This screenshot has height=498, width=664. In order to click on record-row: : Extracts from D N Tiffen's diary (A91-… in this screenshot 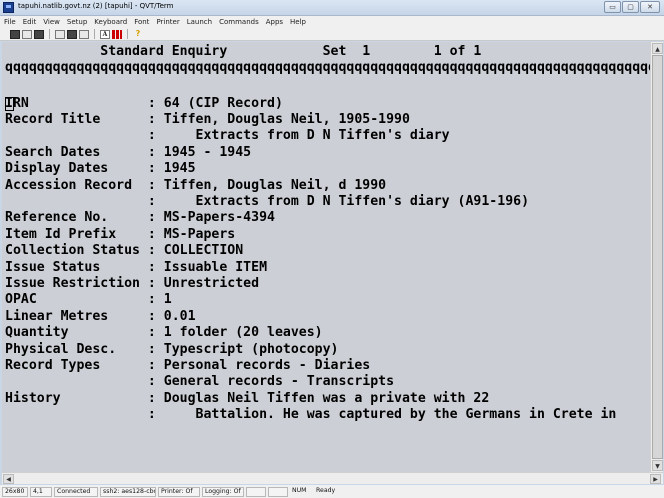, I will do `click(267, 201)`.